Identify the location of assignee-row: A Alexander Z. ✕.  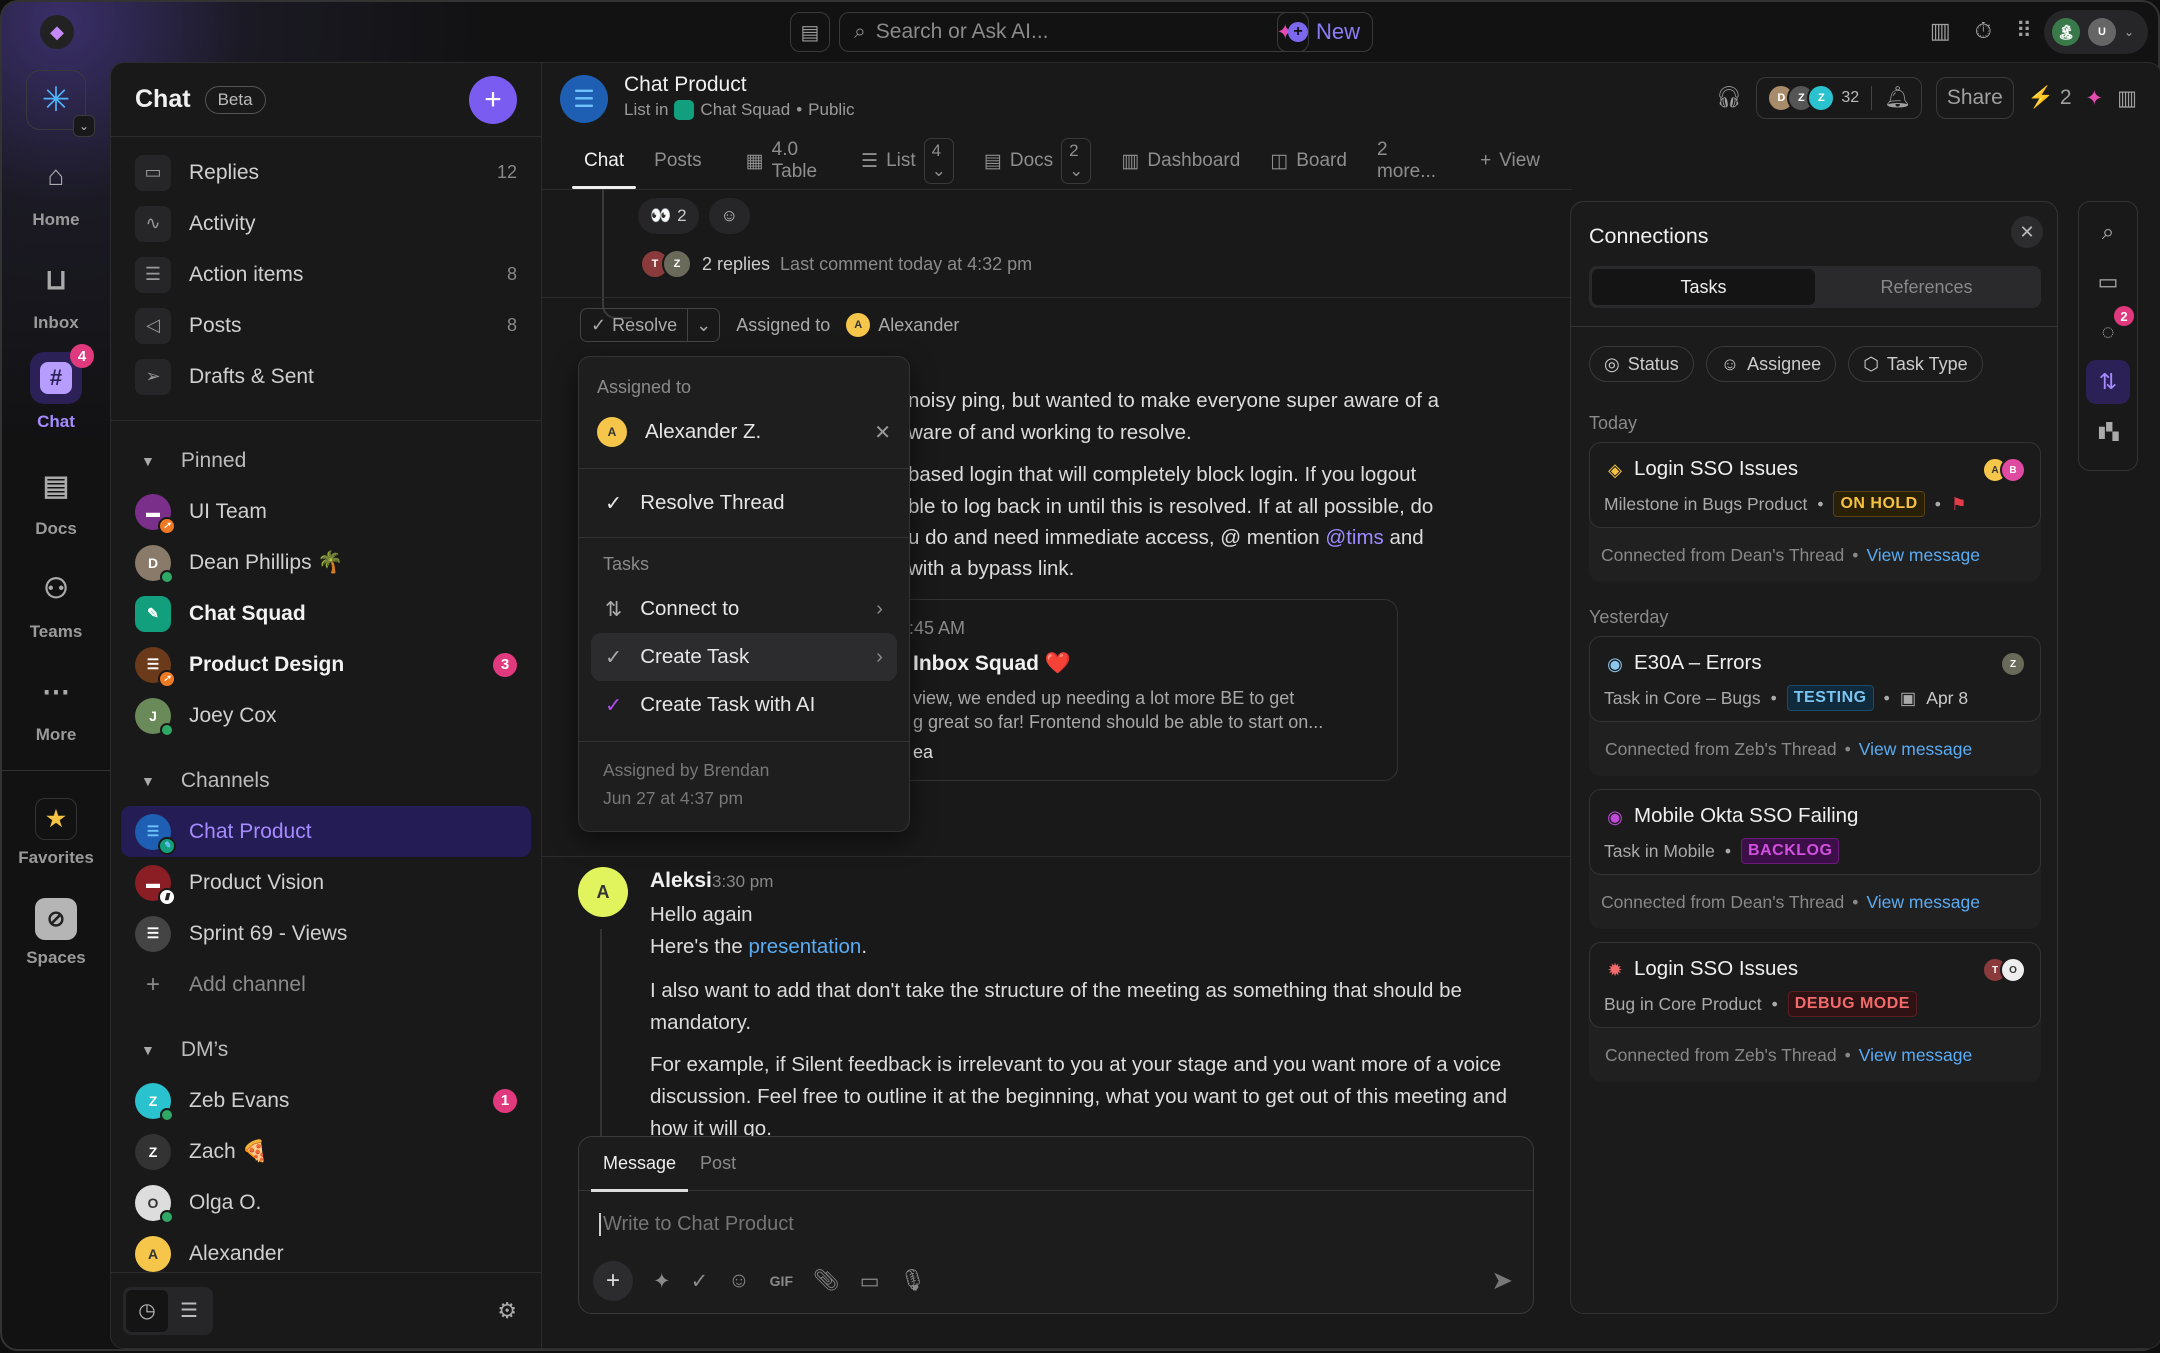
(744, 432).